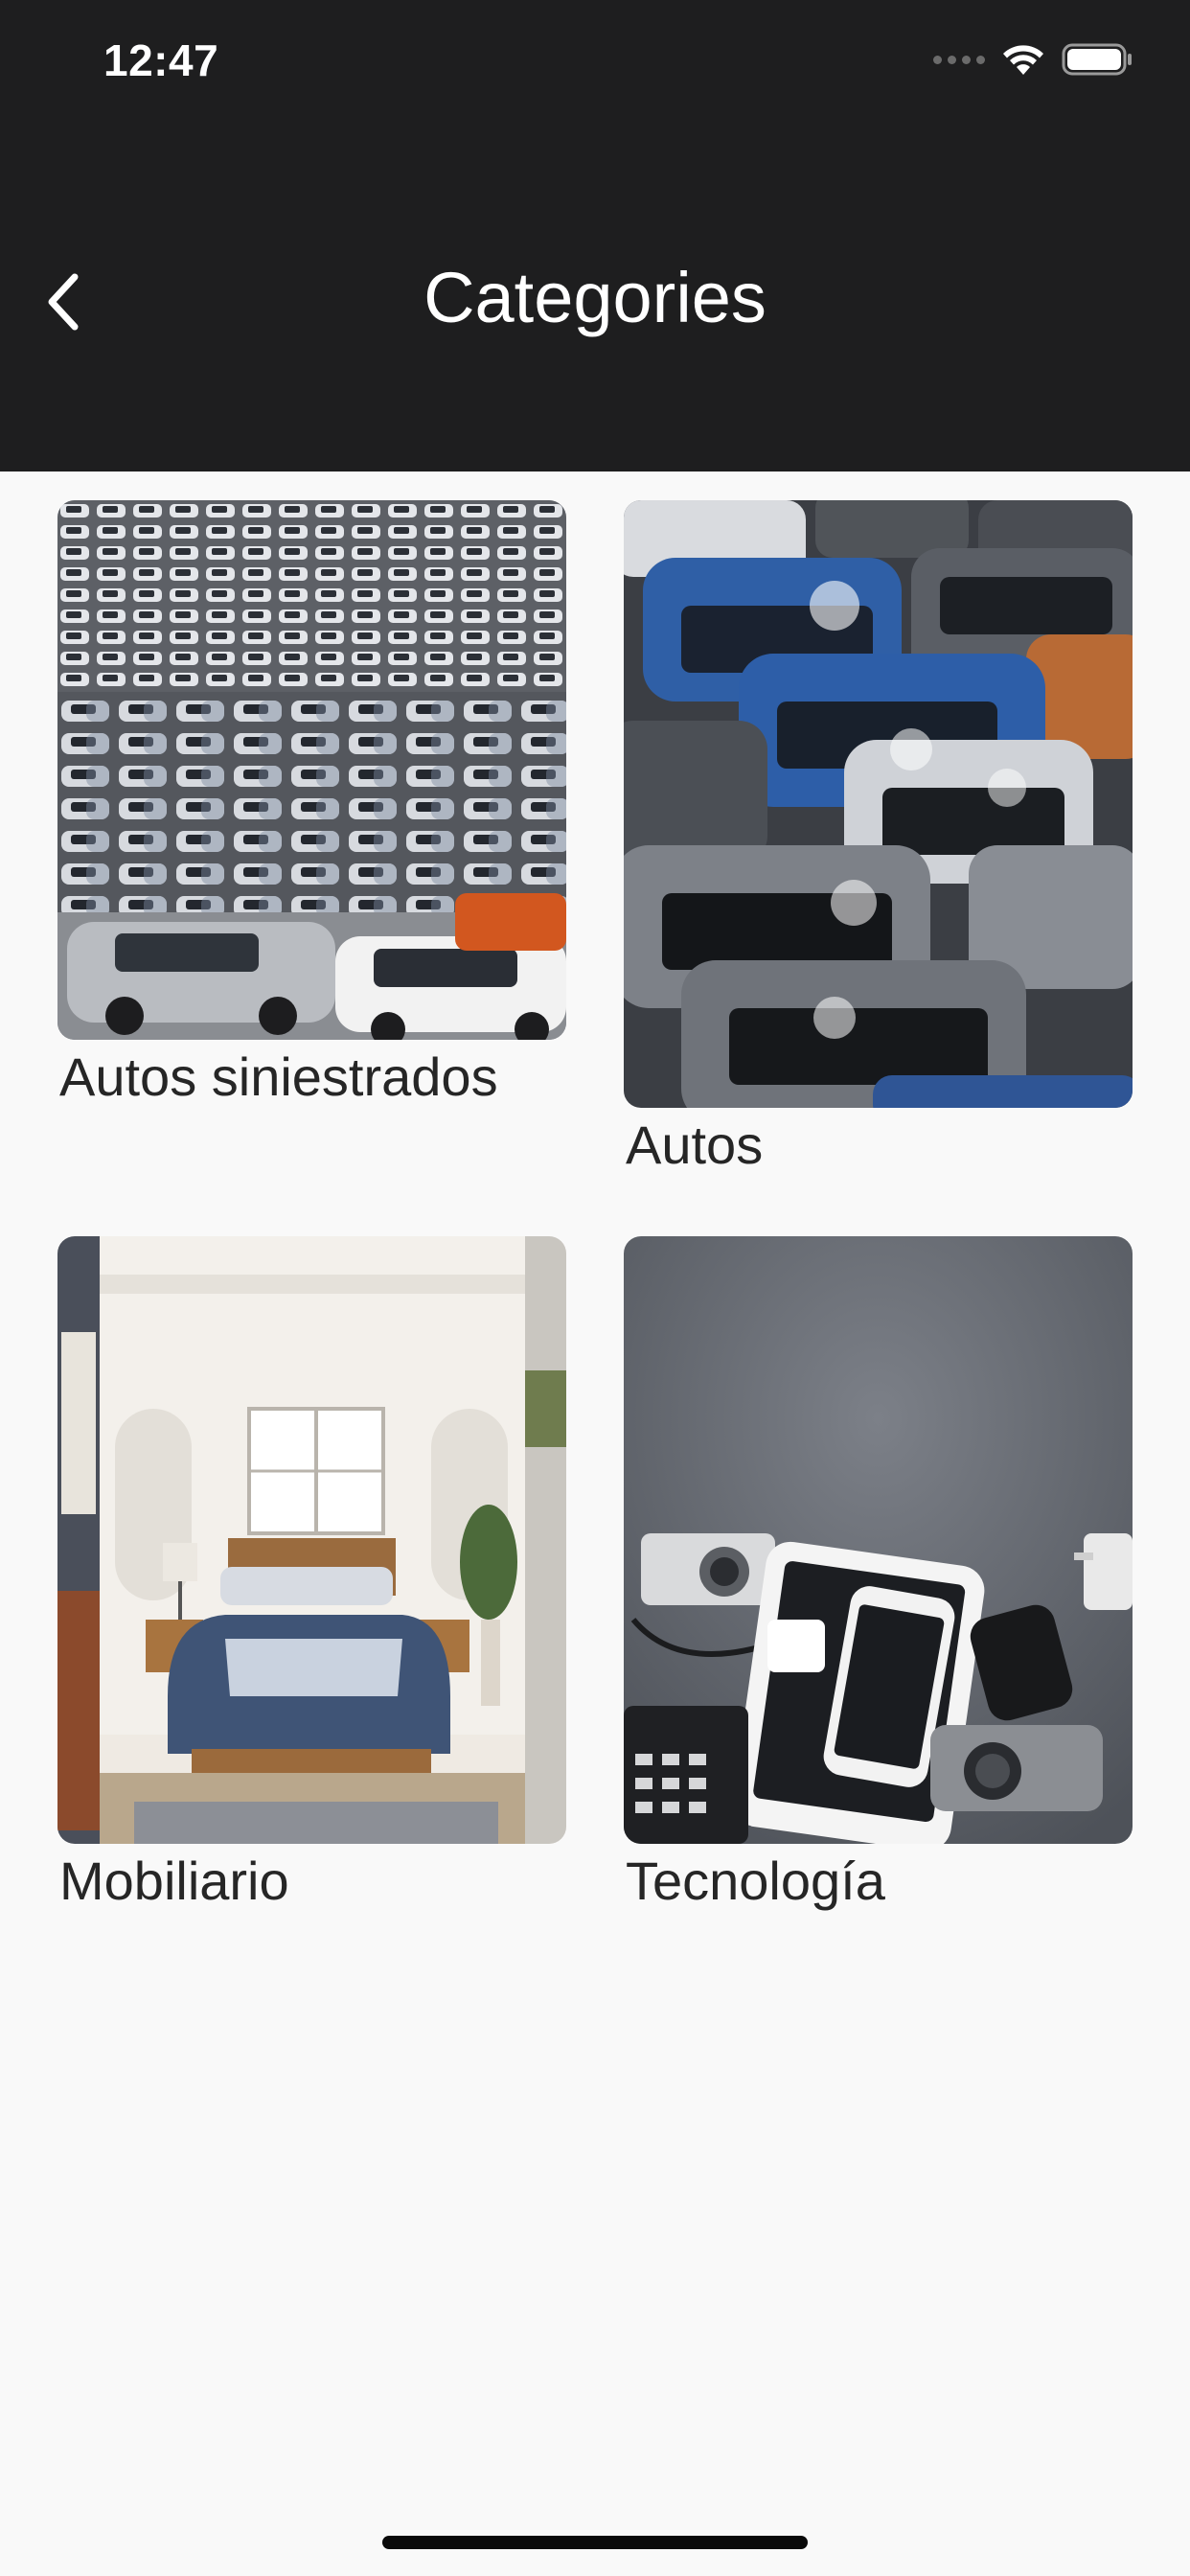 This screenshot has width=1190, height=2576. Describe the element at coordinates (311, 1540) in the screenshot. I see `bedroom-image` at that location.